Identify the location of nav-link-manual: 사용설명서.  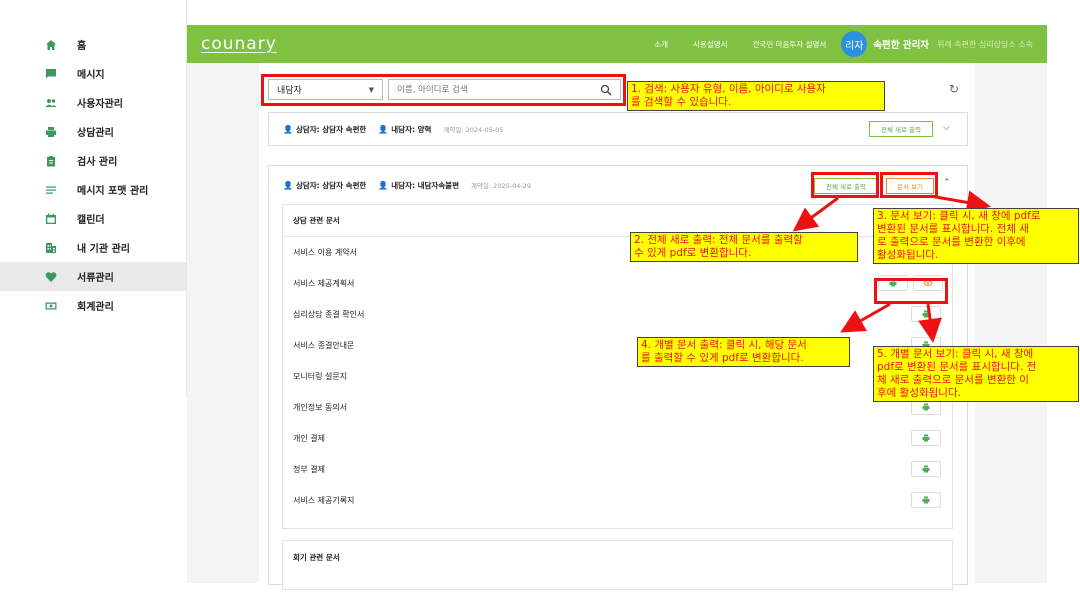
(710, 44).